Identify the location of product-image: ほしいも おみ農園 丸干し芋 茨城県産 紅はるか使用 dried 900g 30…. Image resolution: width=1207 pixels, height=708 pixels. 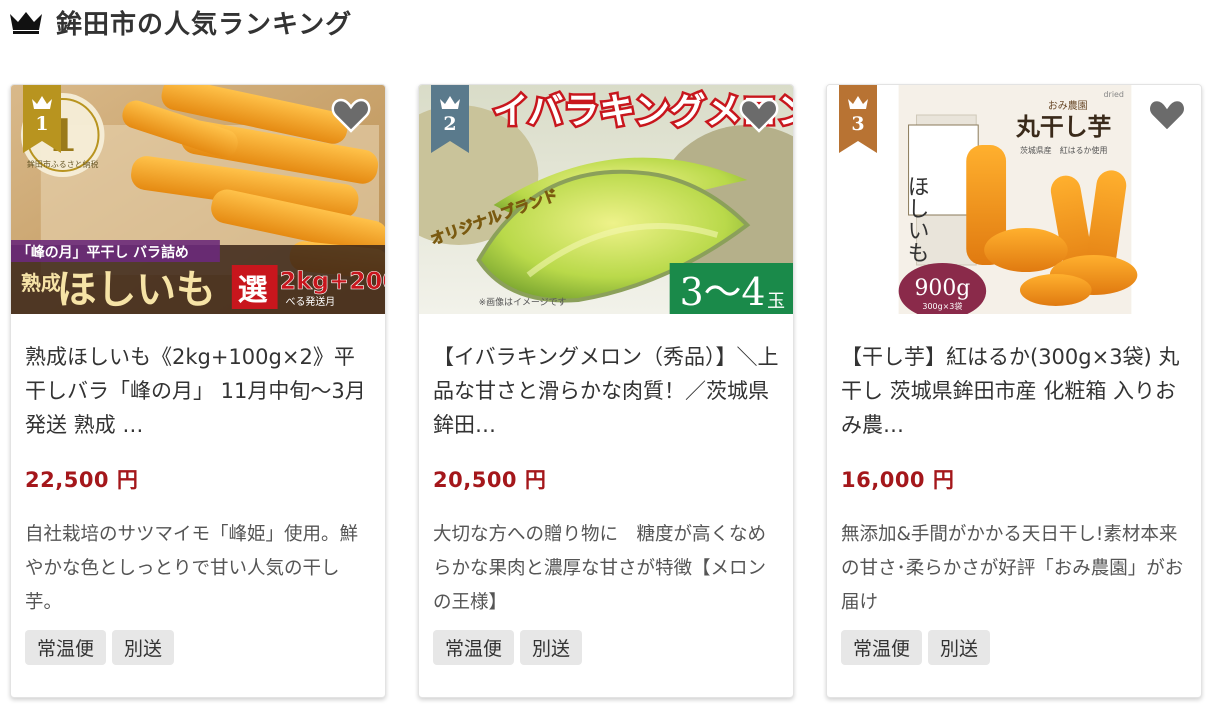
(1014, 199).